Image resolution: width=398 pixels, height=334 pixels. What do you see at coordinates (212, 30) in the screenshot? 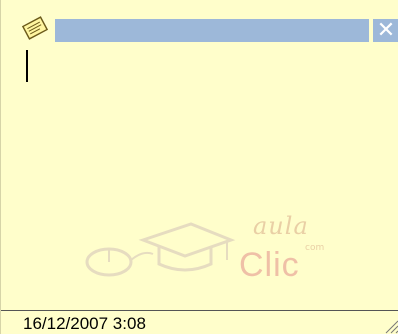
I see `note-title` at bounding box center [212, 30].